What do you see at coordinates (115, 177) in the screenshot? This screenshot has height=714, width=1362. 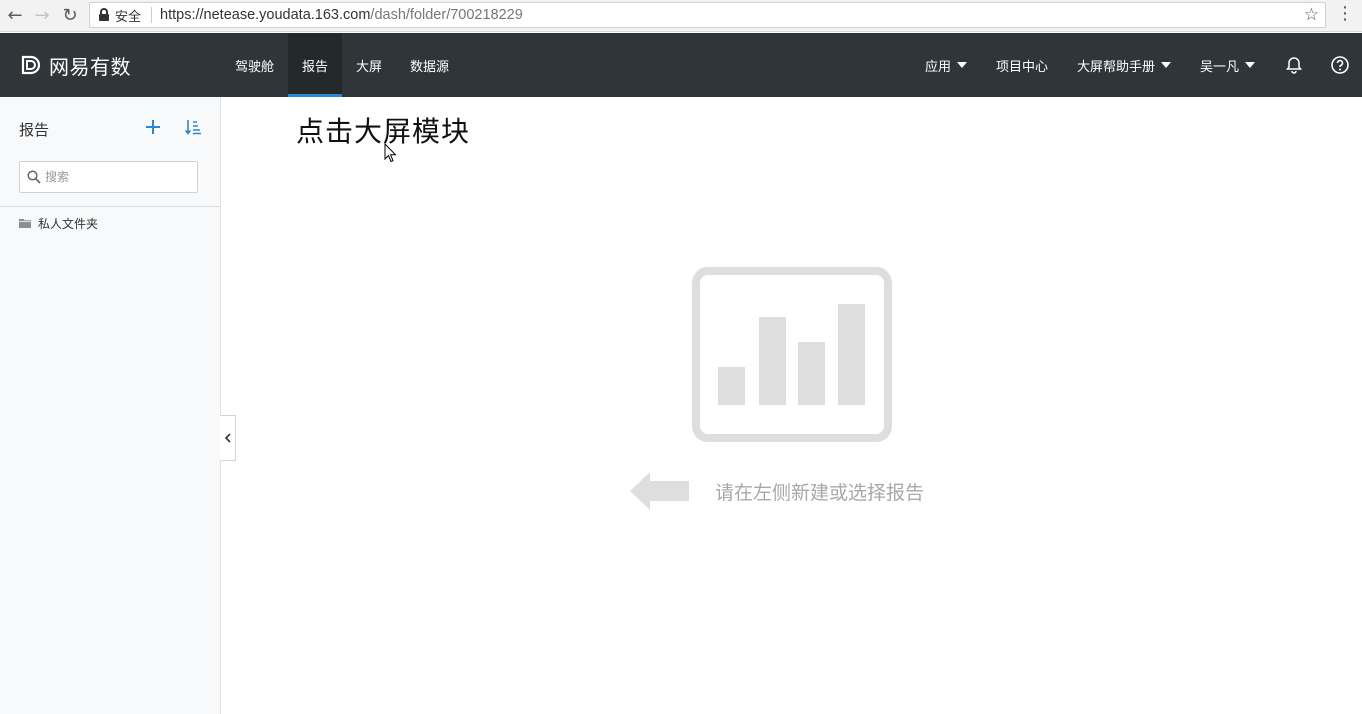 I see `search-input` at bounding box center [115, 177].